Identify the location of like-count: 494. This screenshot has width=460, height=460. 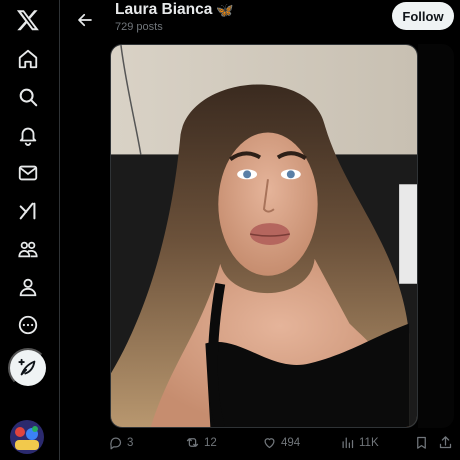
(291, 442).